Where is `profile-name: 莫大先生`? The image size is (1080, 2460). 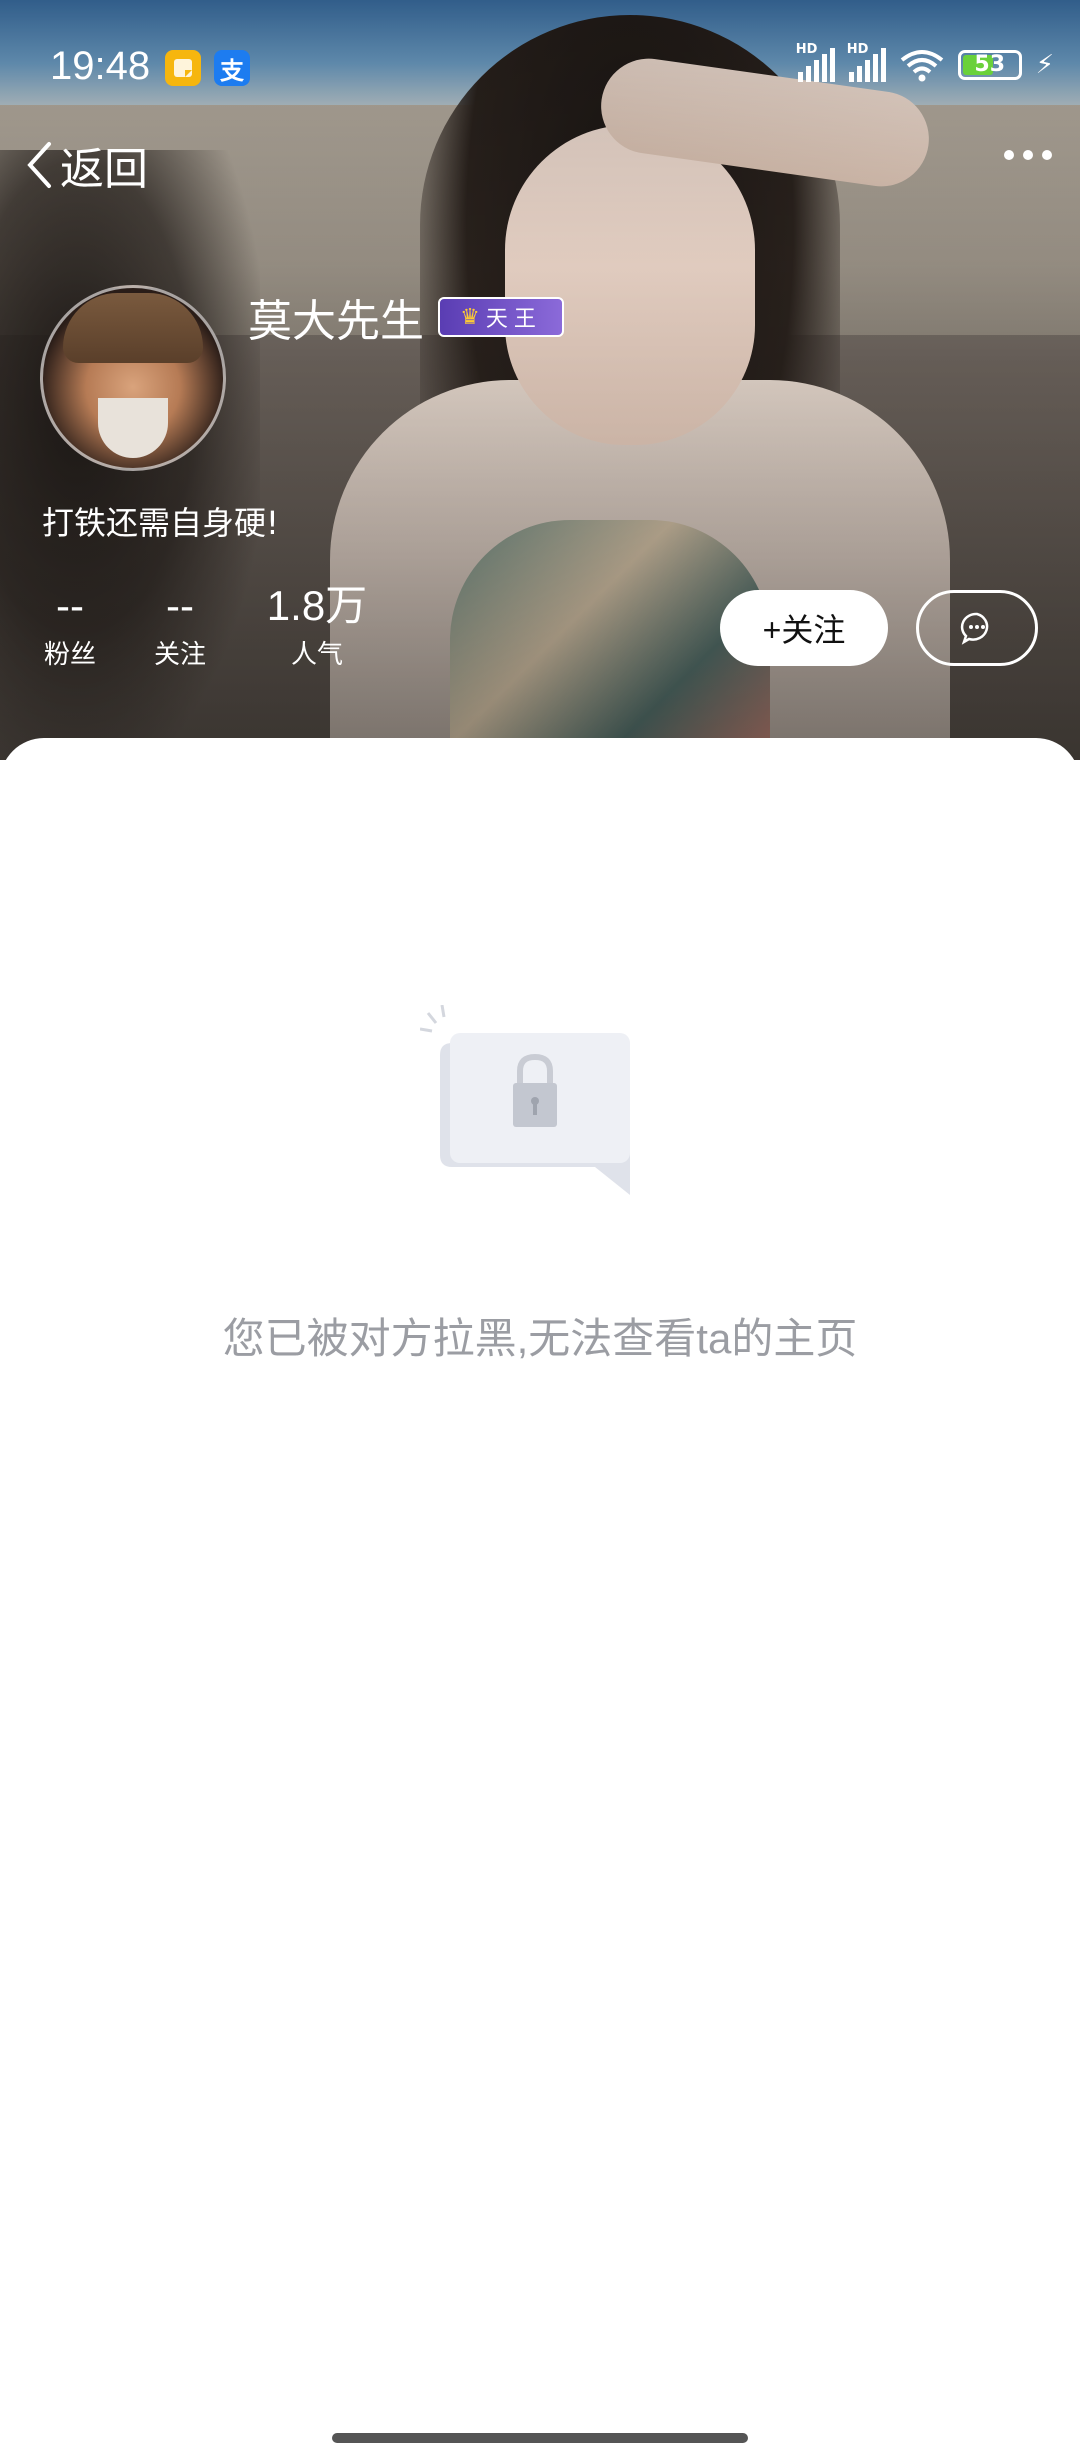
profile-name: 莫大先生 is located at coordinates (336, 321).